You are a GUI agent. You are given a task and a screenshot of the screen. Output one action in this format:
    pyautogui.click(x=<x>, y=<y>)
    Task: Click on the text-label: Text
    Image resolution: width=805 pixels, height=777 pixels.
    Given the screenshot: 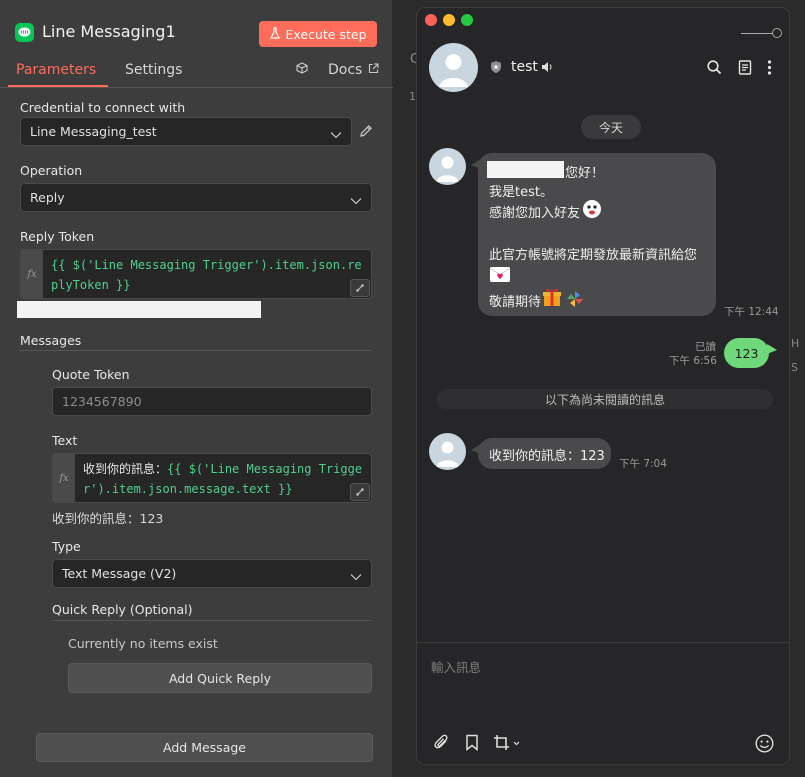 What is the action you would take?
    pyautogui.click(x=65, y=440)
    